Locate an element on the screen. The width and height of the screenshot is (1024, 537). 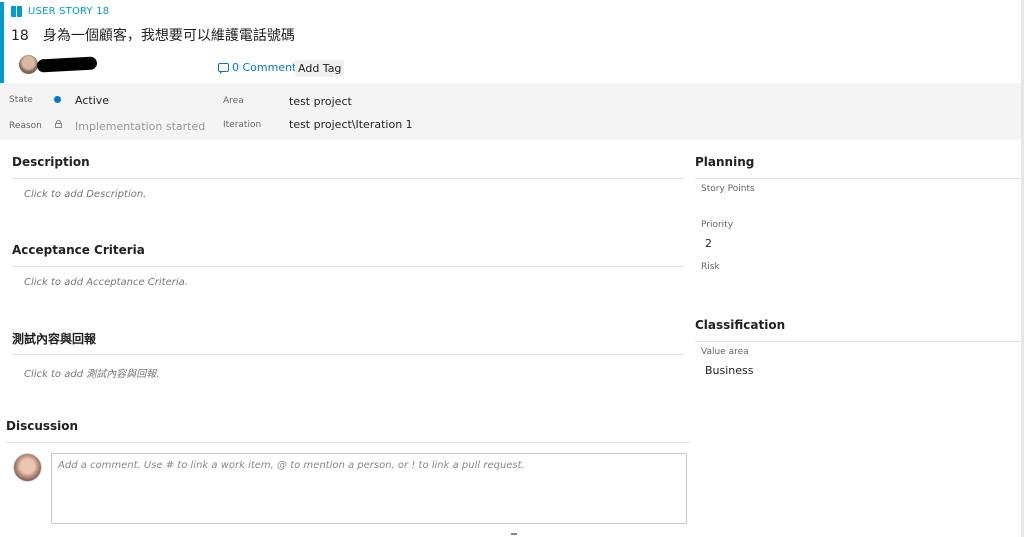
testing-report-title: 測試內容與回報 is located at coordinates (54, 339).